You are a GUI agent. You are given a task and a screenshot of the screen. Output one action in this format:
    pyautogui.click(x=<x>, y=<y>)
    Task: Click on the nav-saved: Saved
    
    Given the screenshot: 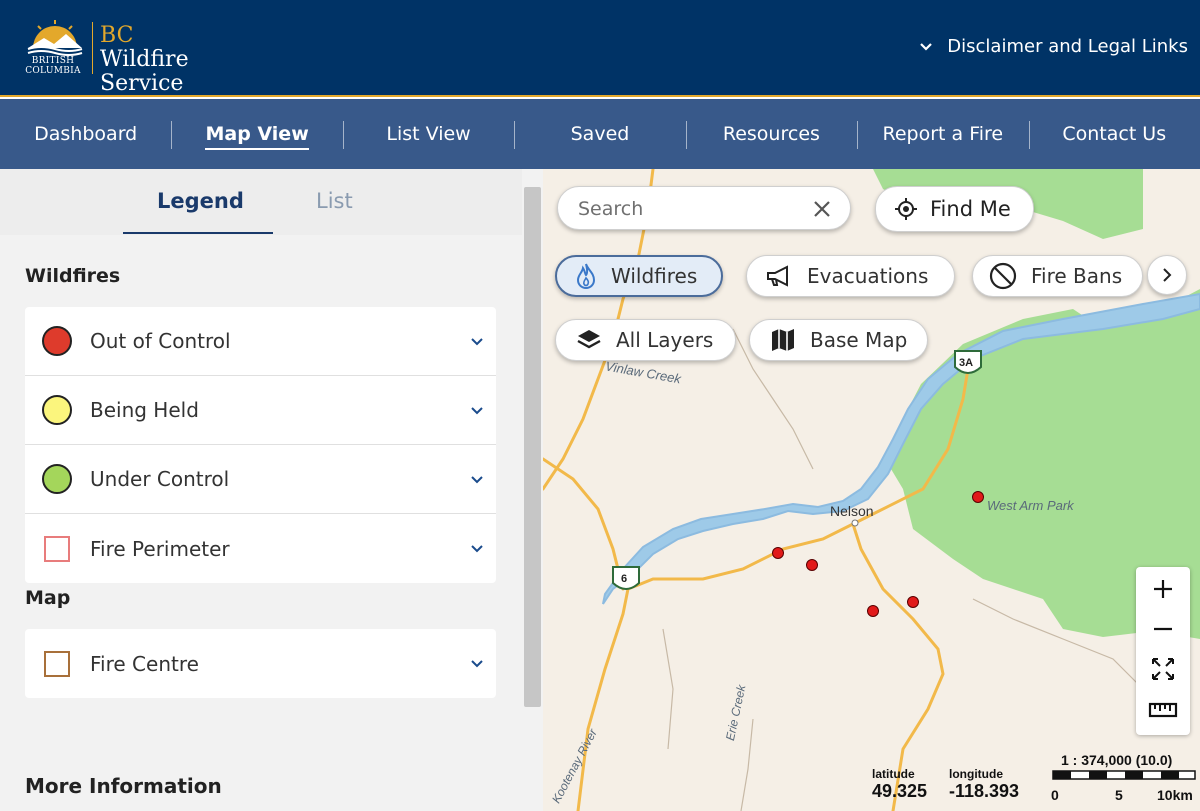 What is the action you would take?
    pyautogui.click(x=599, y=134)
    